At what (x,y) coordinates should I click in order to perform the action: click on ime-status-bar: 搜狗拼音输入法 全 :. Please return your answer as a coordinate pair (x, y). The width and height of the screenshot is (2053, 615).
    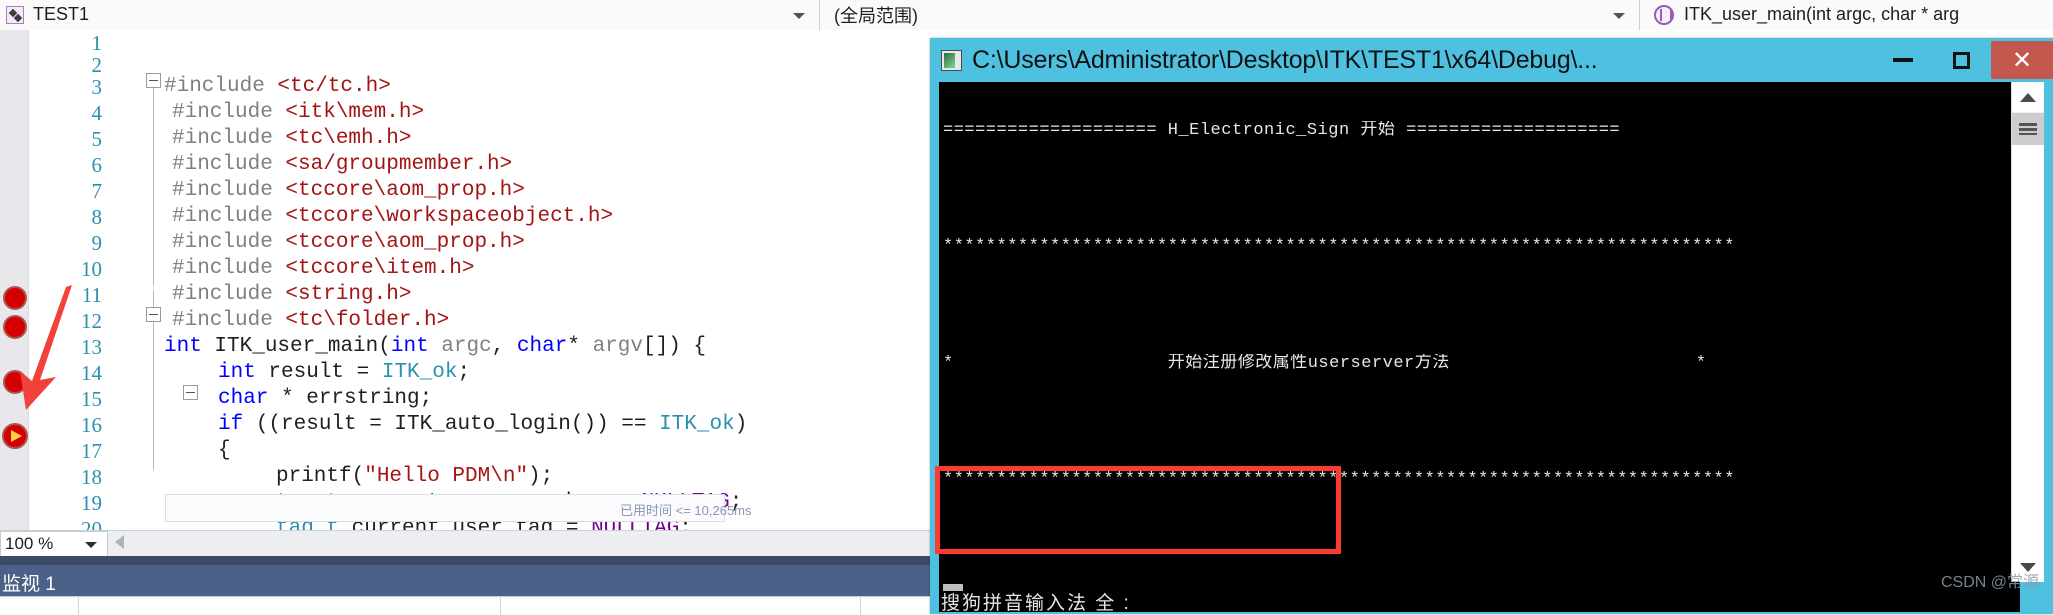
    Looking at the image, I should click on (1479, 598).